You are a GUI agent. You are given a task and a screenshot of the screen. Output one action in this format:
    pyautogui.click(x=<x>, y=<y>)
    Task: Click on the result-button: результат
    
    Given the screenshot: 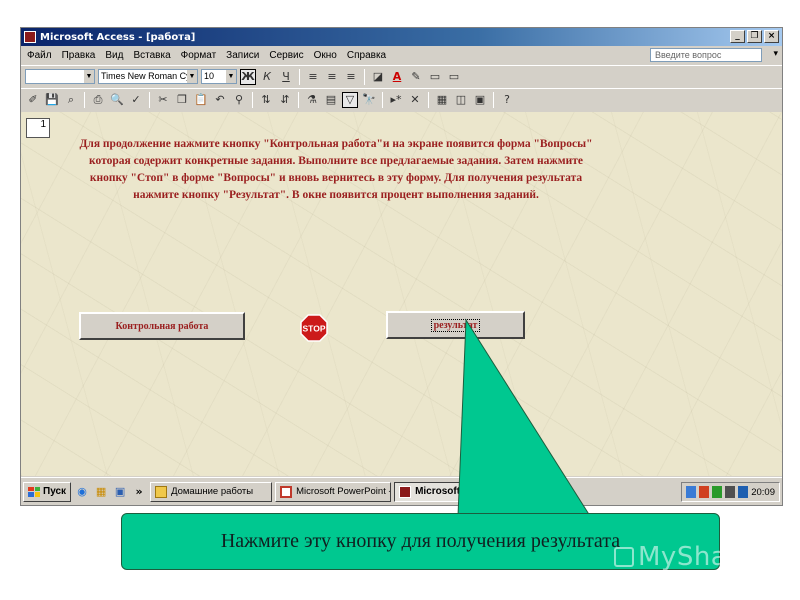 What is the action you would take?
    pyautogui.click(x=455, y=325)
    